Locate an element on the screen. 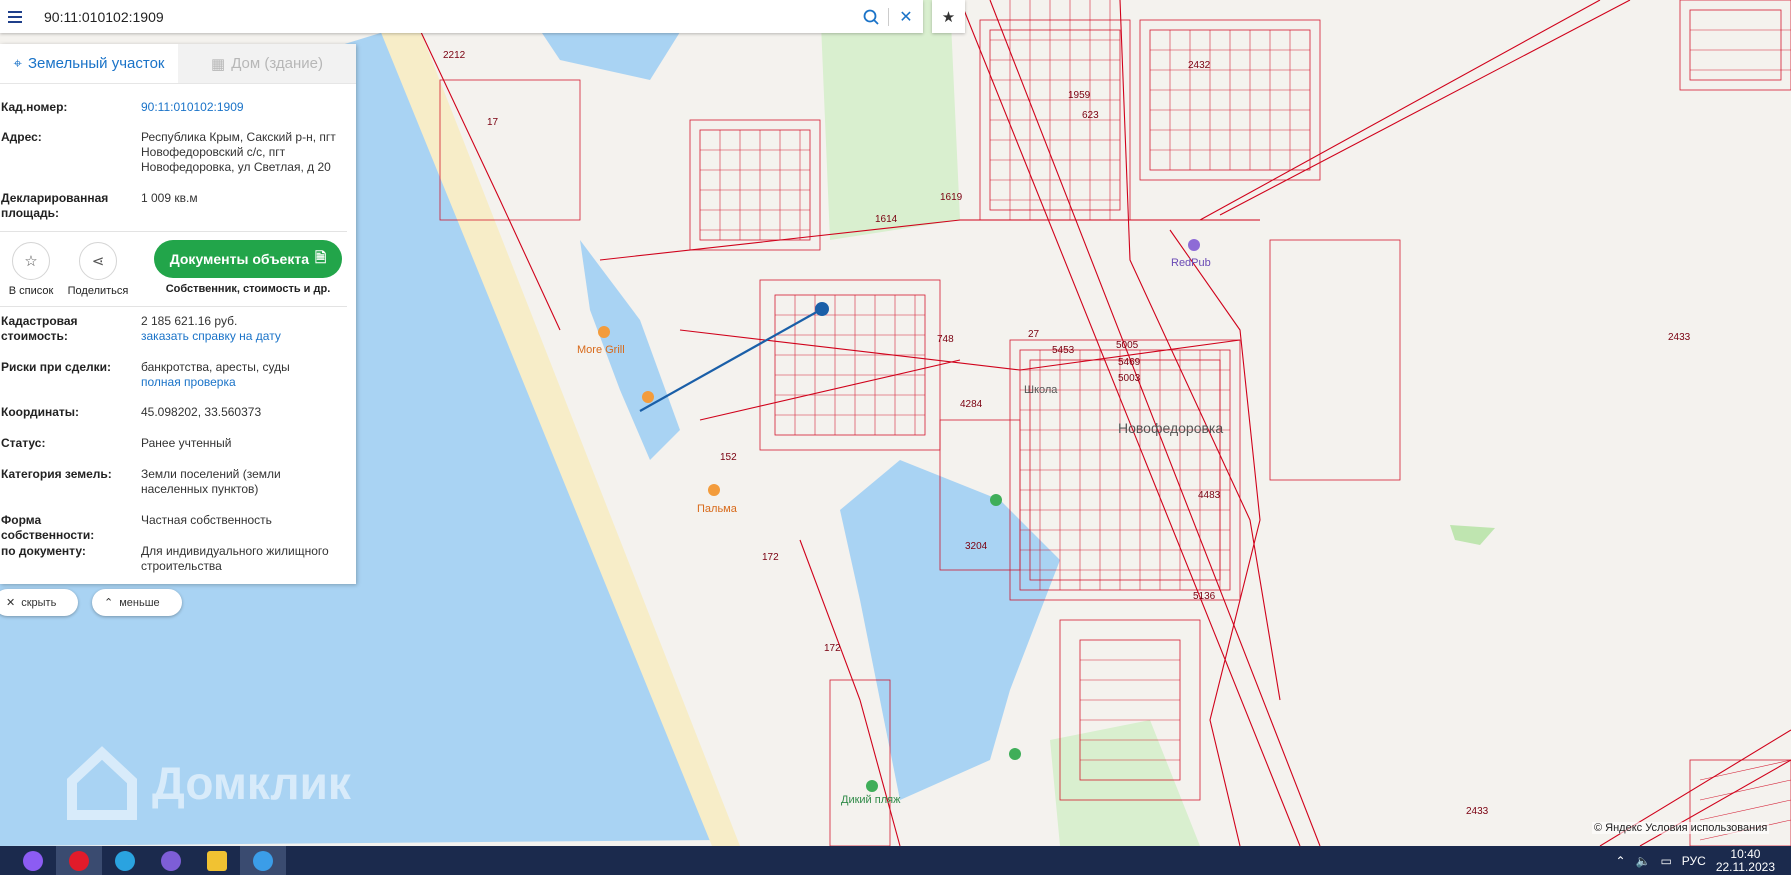  domclick-watermark: Домклик is located at coordinates (207, 783).